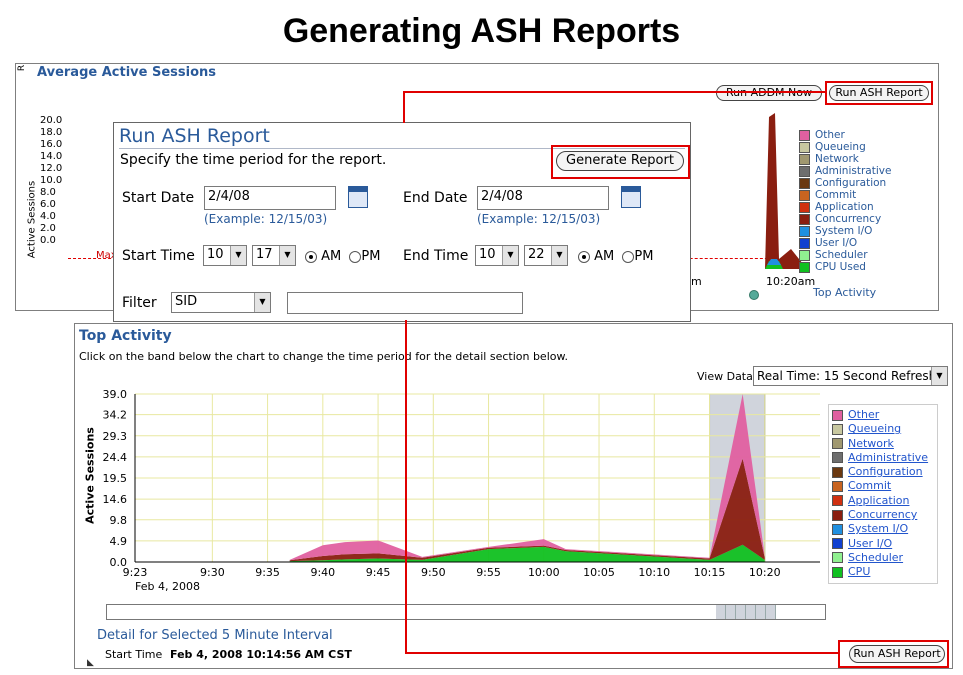 The width and height of the screenshot is (963, 675). I want to click on start-am-radio-group: AM PM, so click(342, 256).